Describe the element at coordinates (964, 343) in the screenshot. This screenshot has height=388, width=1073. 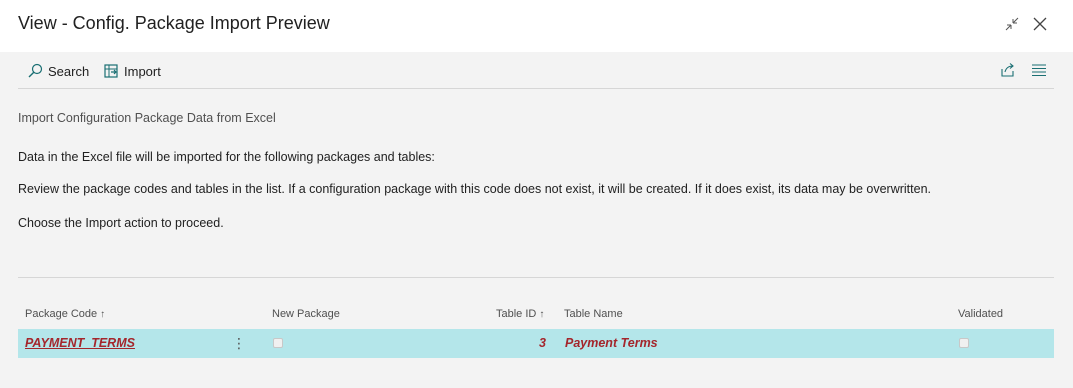
I see `validated-checkbox` at that location.